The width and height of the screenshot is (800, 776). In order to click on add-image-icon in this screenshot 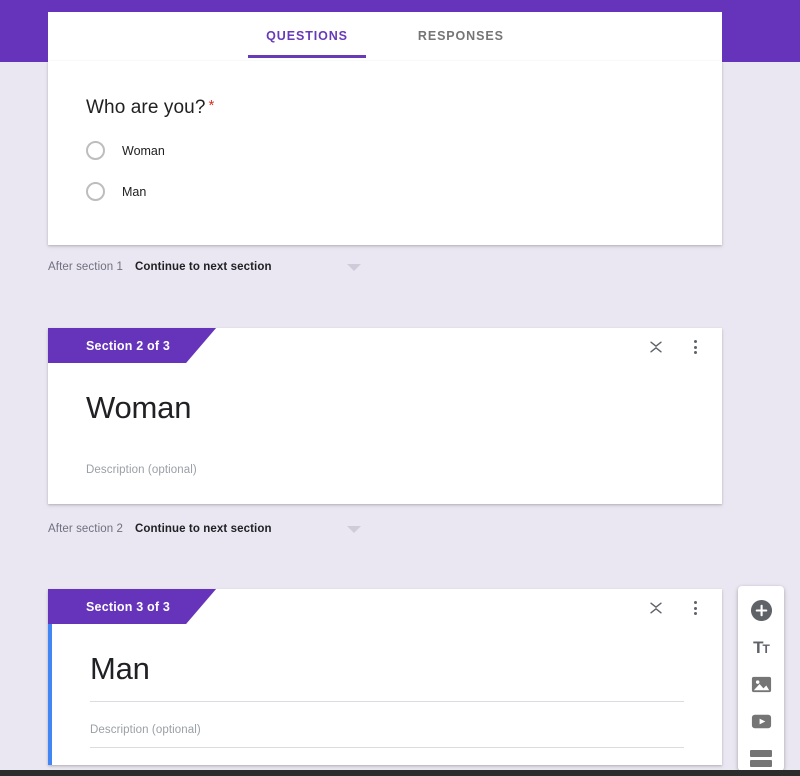, I will do `click(761, 684)`.